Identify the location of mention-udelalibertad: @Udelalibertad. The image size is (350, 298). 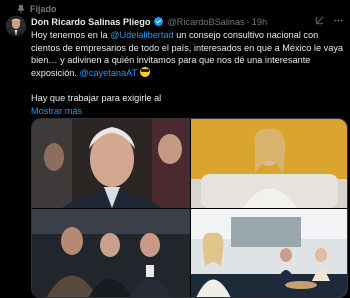
(141, 35).